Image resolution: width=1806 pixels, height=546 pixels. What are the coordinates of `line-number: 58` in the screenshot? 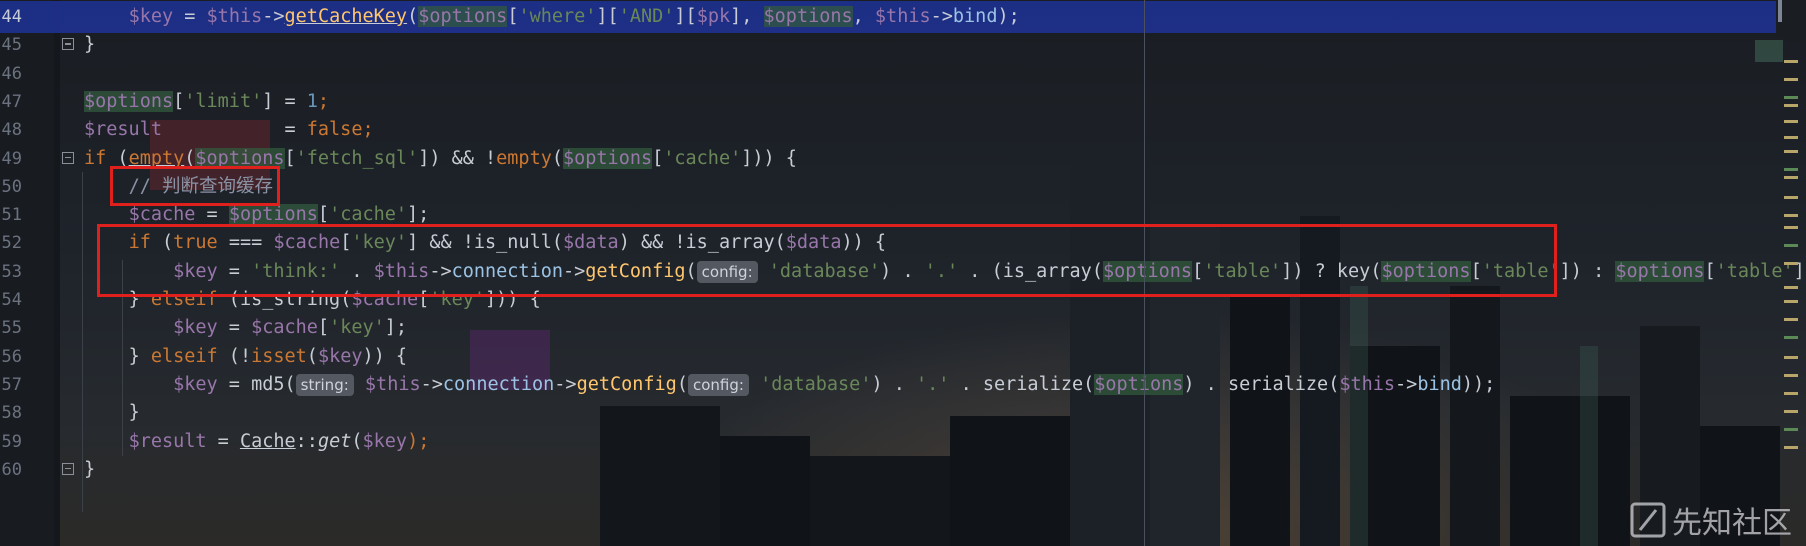 It's located at (11, 413).